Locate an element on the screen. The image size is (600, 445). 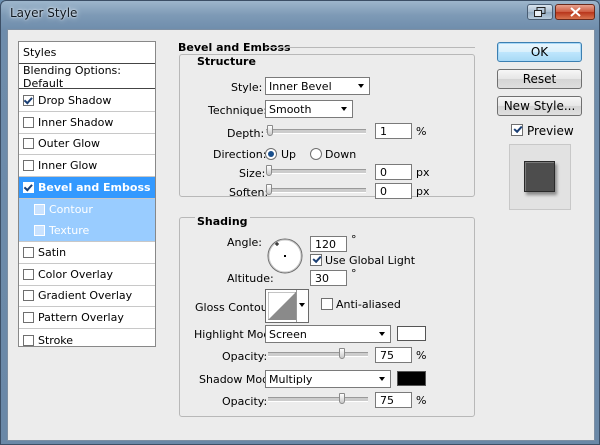
direction-up-label: Up is located at coordinates (289, 154).